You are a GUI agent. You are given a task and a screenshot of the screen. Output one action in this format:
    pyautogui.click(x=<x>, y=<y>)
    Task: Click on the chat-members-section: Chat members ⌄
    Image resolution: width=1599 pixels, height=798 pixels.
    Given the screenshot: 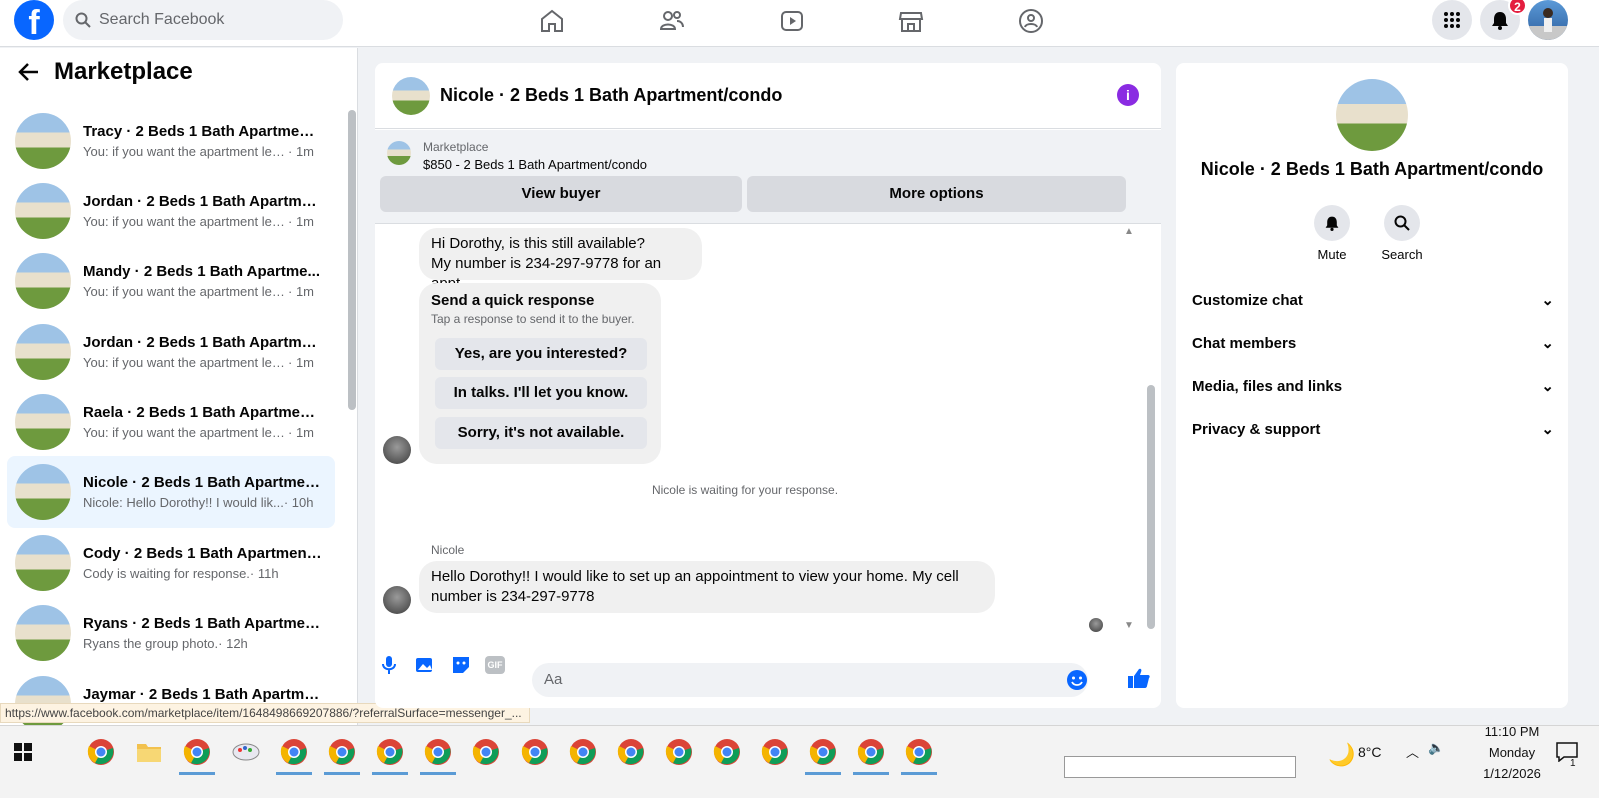 What is the action you would take?
    pyautogui.click(x=1373, y=343)
    